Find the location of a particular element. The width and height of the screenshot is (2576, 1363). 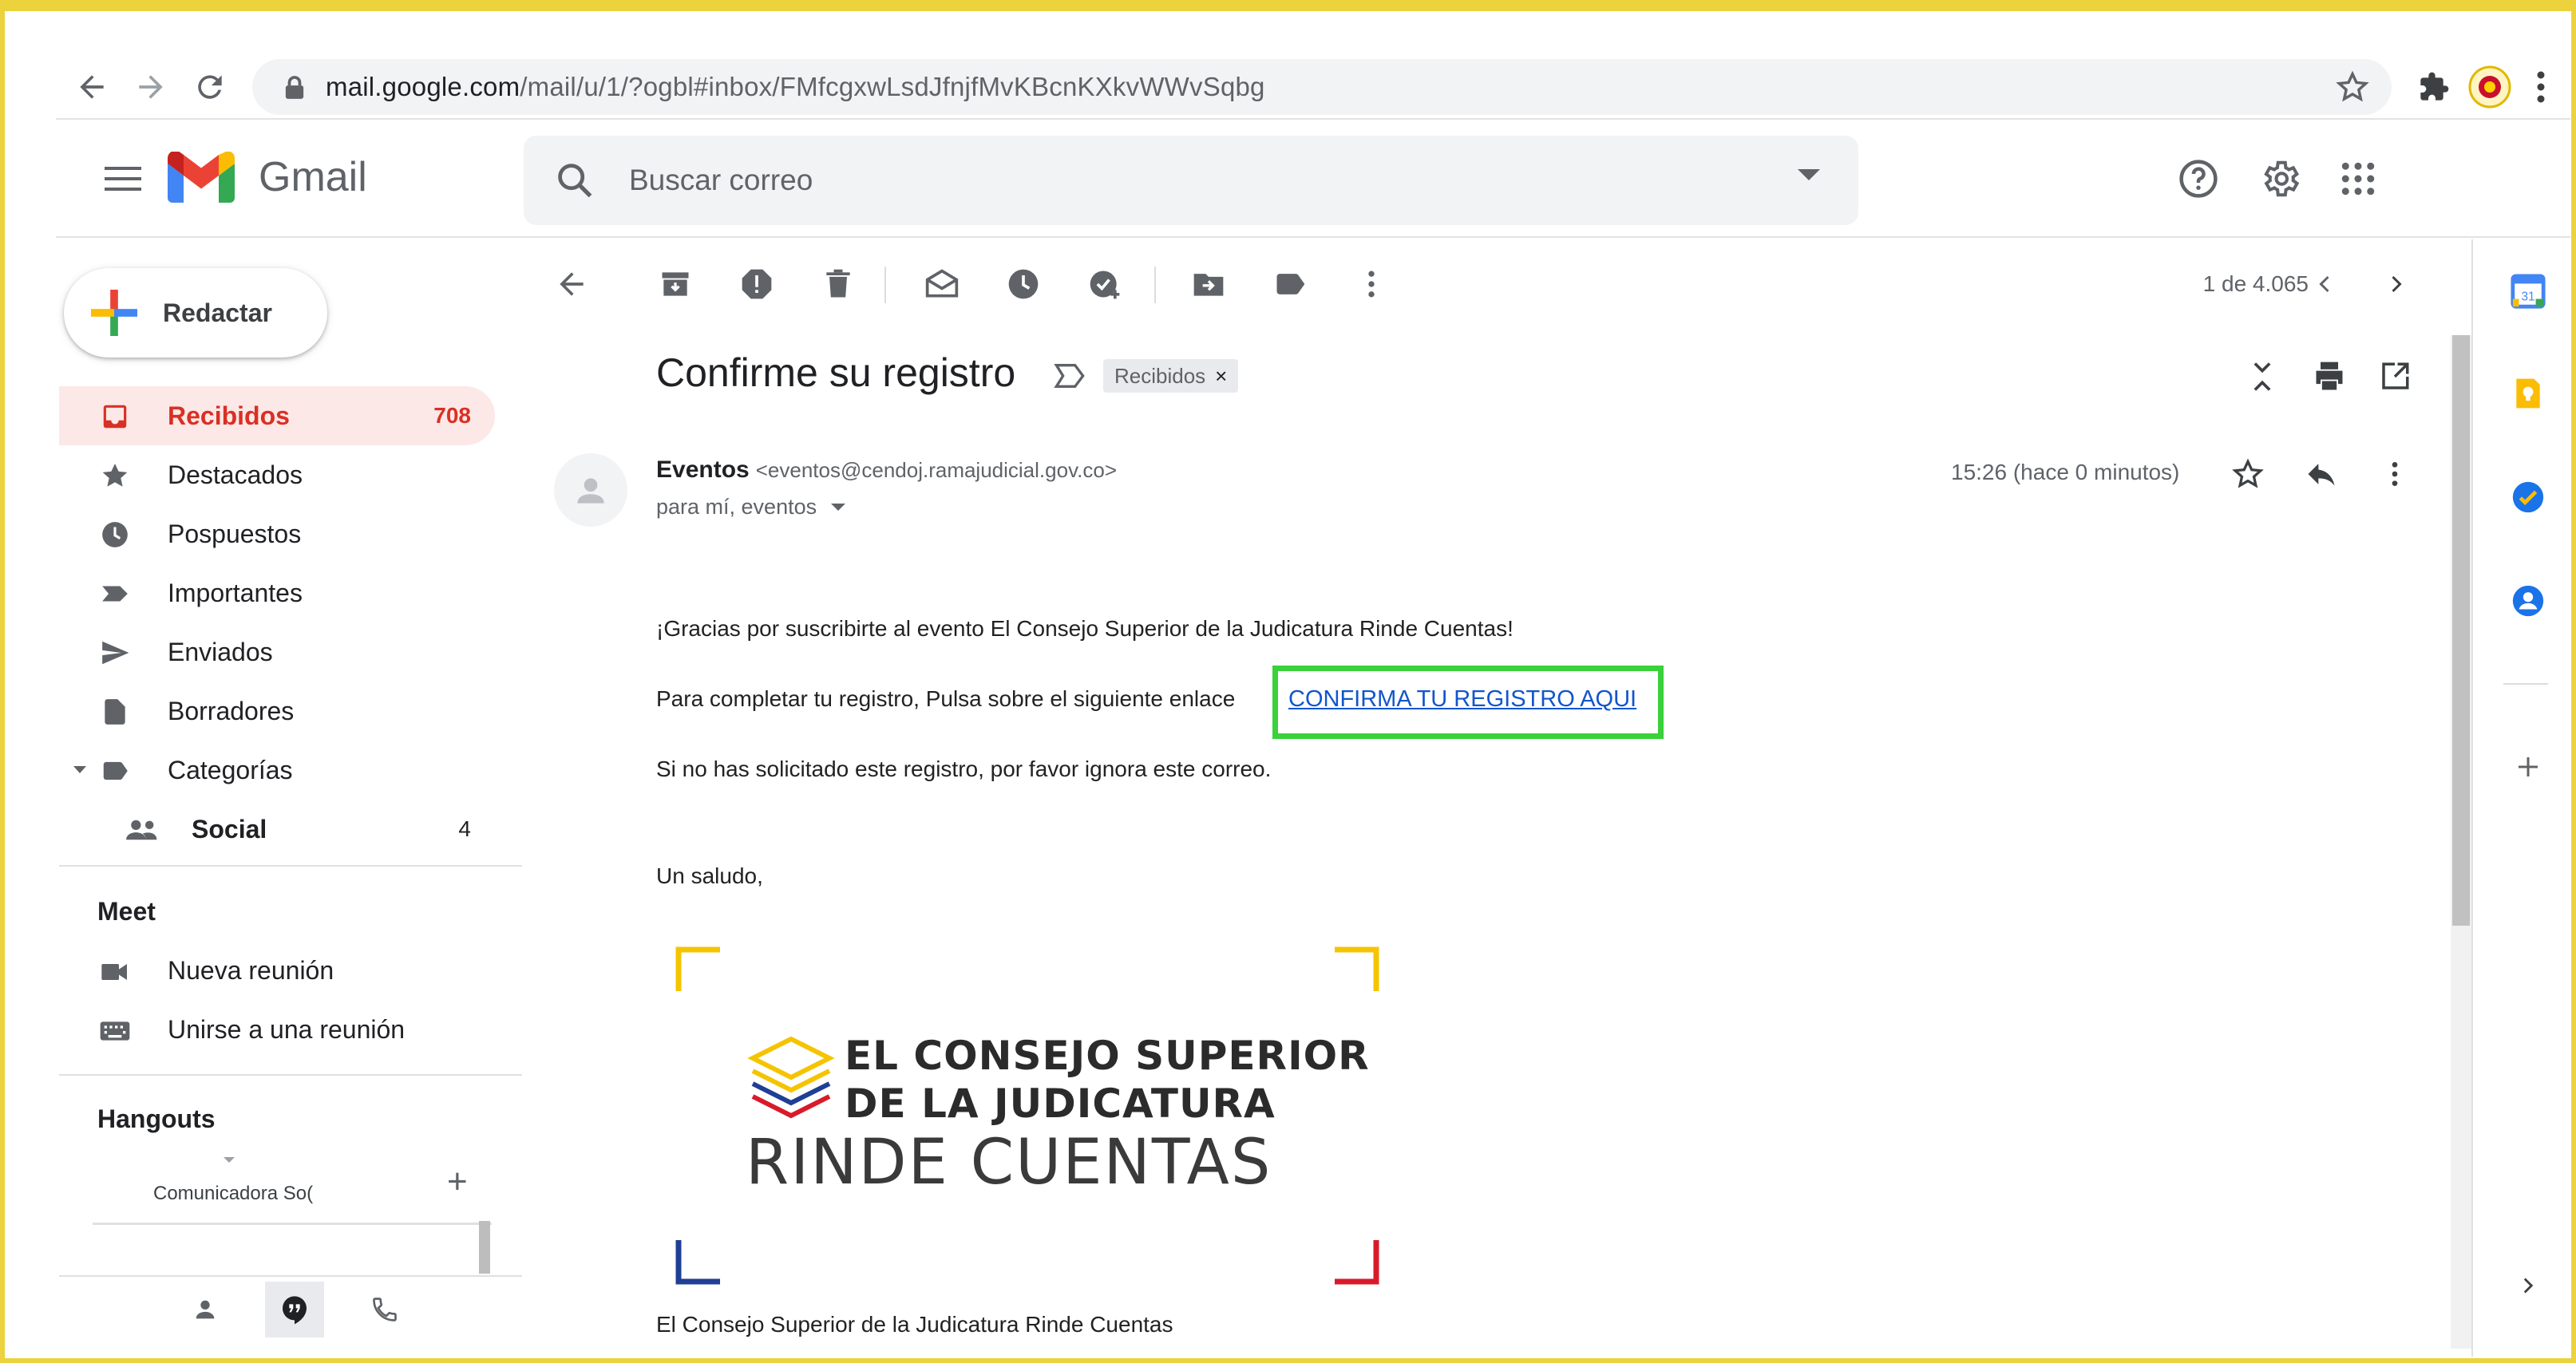

sidebar-scrollbar is located at coordinates (484, 1247).